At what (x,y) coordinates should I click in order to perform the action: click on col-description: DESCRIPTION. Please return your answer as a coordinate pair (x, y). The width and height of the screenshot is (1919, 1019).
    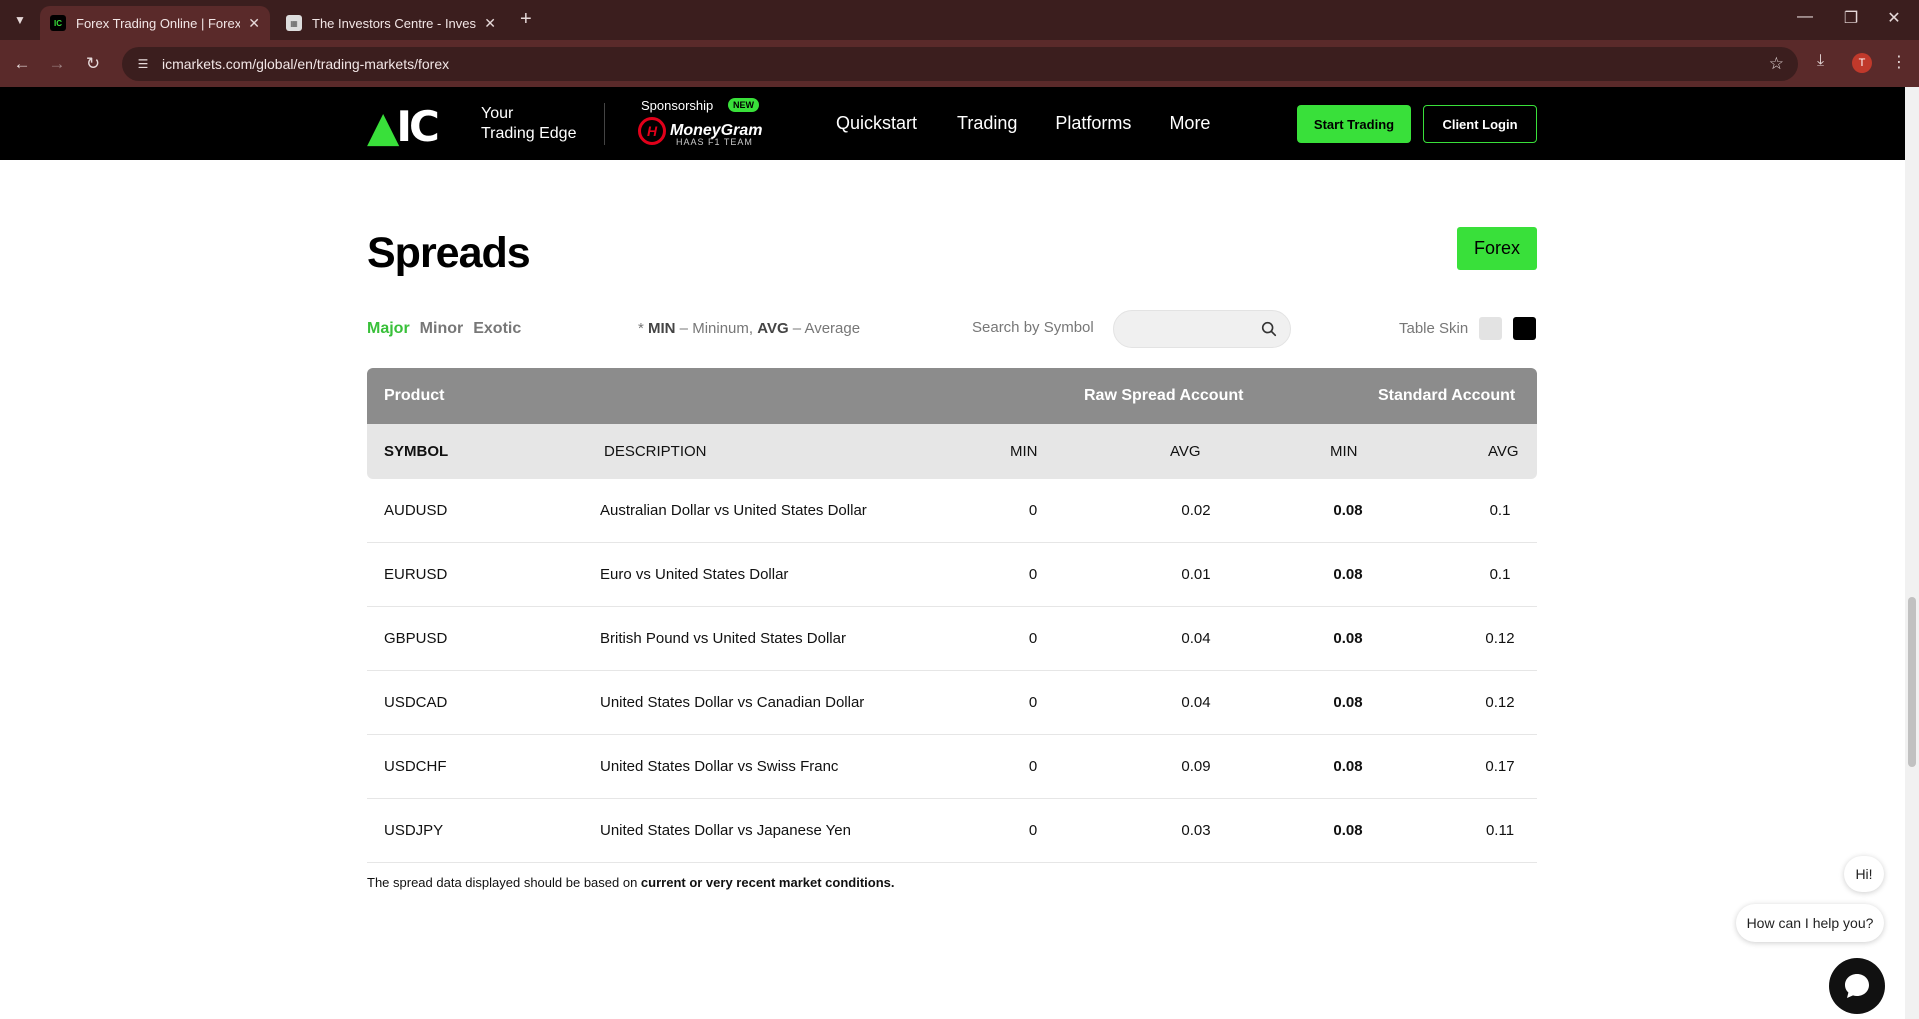
    Looking at the image, I should click on (655, 451).